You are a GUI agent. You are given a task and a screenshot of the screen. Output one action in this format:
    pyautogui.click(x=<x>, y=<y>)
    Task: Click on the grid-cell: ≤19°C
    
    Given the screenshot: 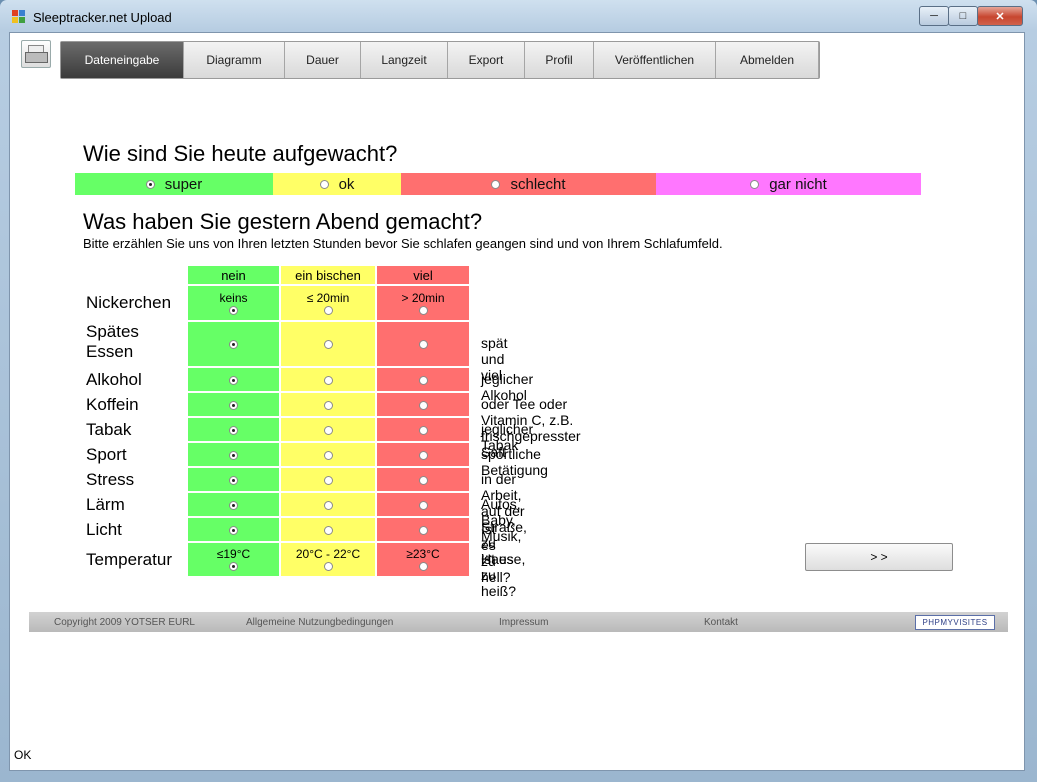 What is the action you would take?
    pyautogui.click(x=233, y=559)
    